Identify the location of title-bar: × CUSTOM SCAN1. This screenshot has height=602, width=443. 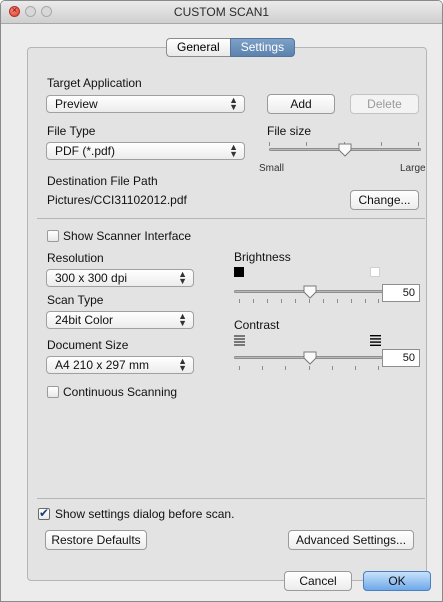
(221, 12).